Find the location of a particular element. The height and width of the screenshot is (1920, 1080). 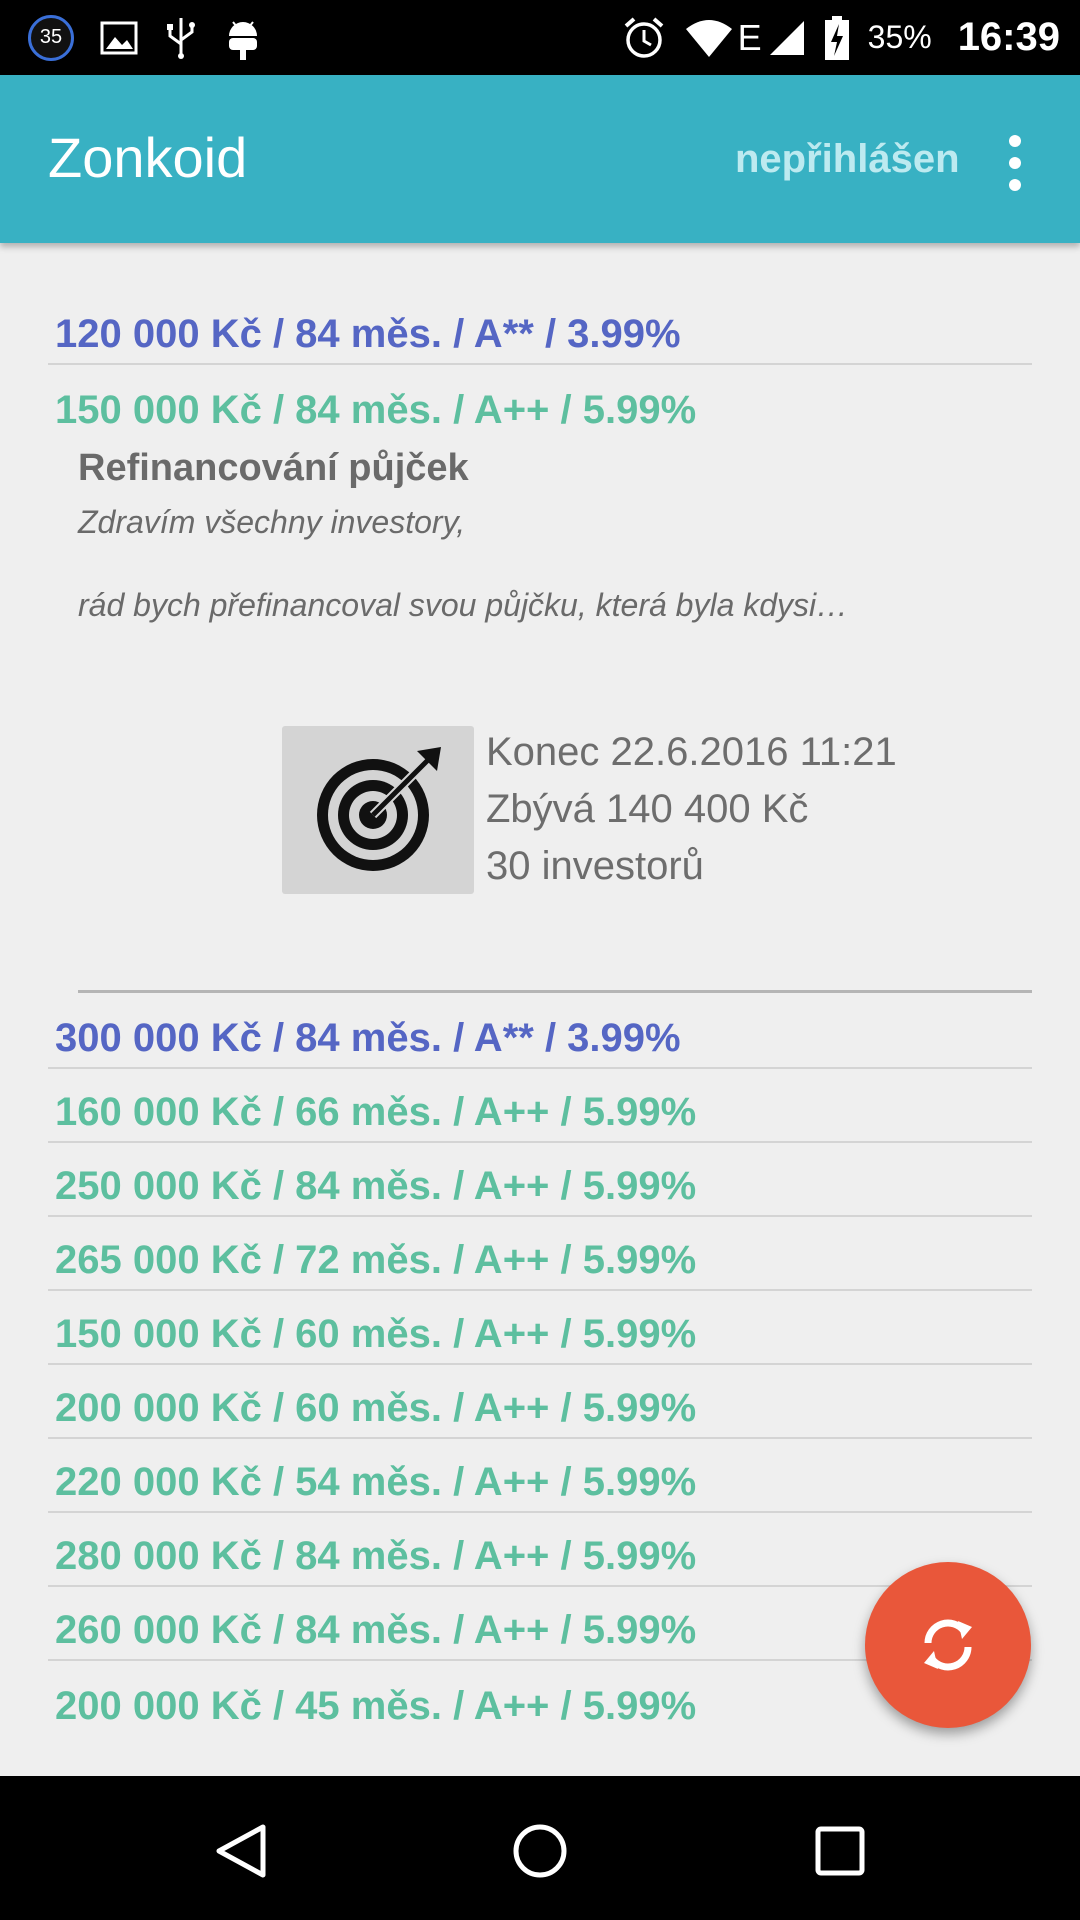

clock: 16:39 is located at coordinates (1008, 37).